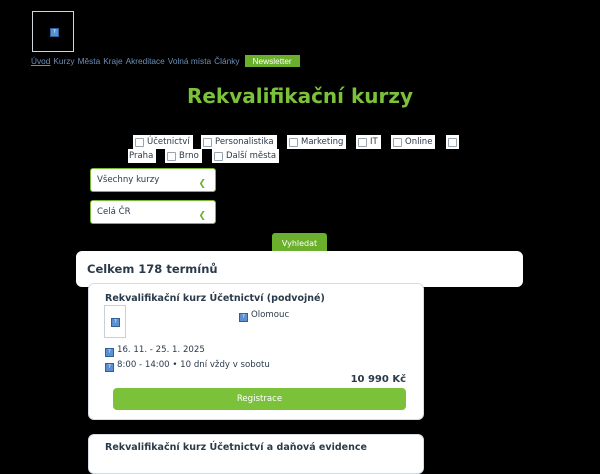 The image size is (600, 474). What do you see at coordinates (40, 61) in the screenshot?
I see `nav-item-uvod: Úvod` at bounding box center [40, 61].